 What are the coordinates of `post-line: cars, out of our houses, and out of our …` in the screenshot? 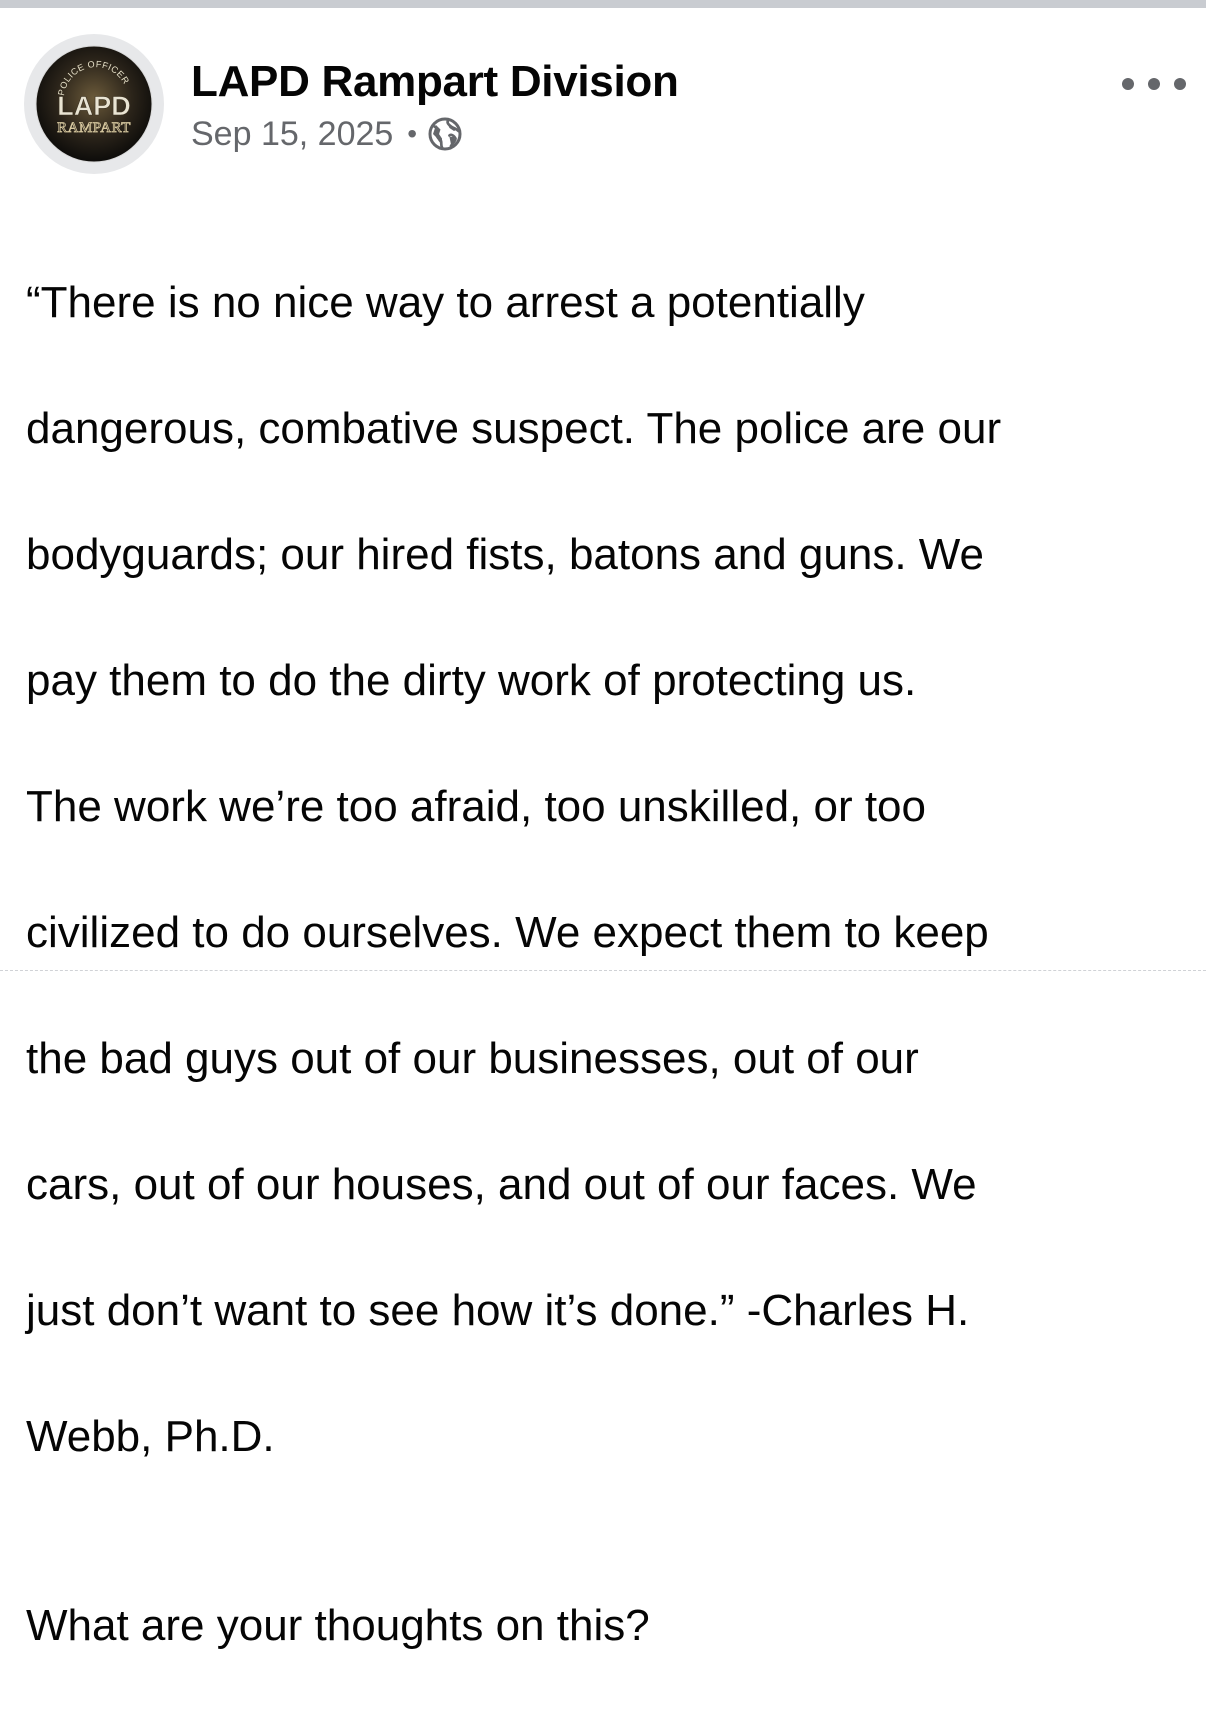 It's located at (501, 1184).